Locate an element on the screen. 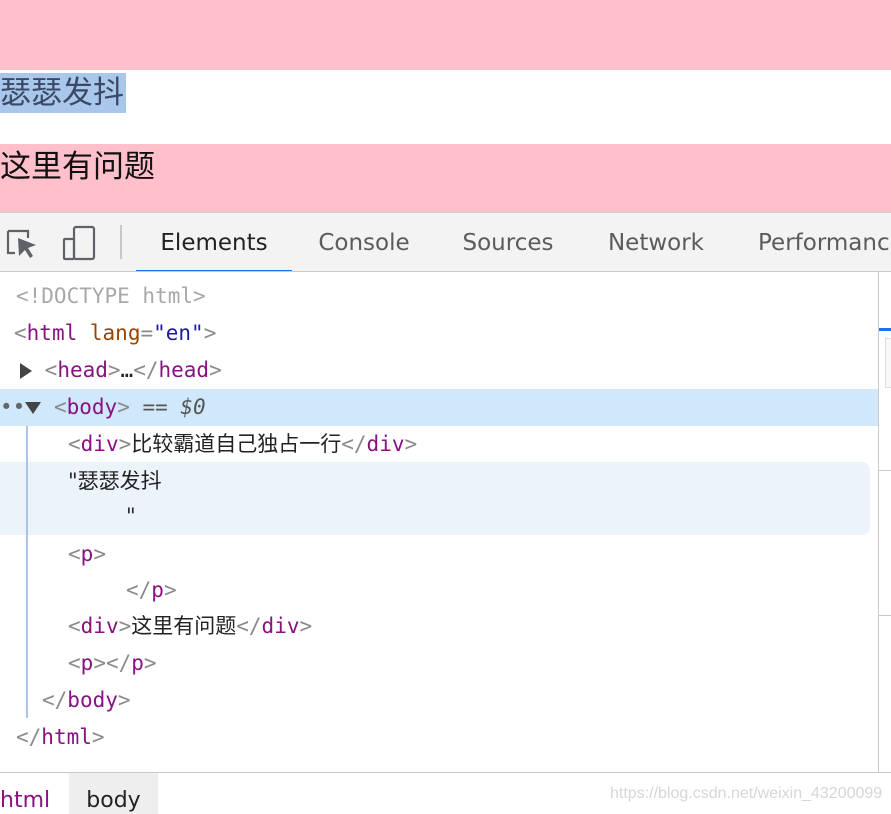 Image resolution: width=891 pixels, height=814 pixels. expand-triangle-icon is located at coordinates (26, 371).